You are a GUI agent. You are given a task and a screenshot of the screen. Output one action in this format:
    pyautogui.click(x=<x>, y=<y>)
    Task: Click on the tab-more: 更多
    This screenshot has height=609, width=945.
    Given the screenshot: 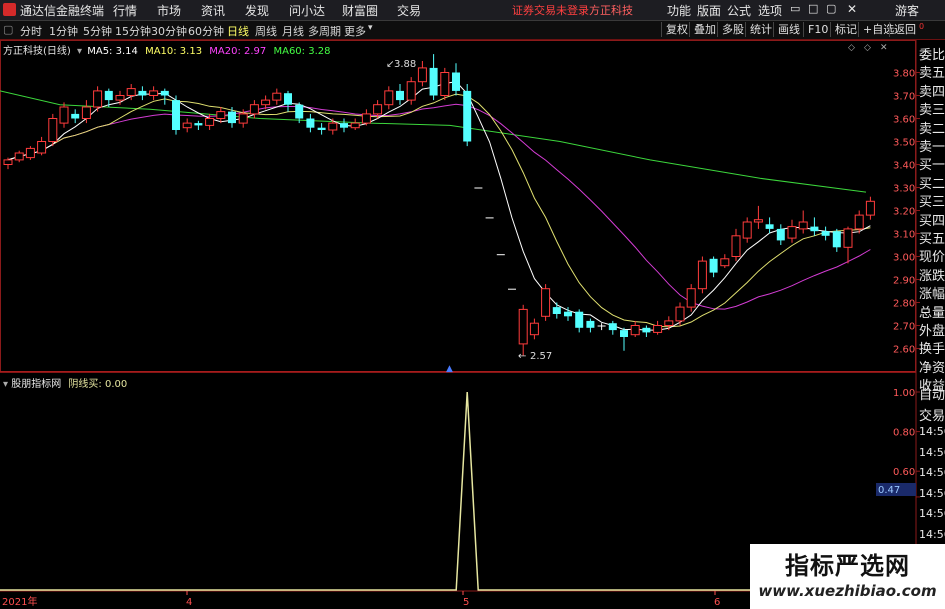 What is the action you would take?
    pyautogui.click(x=355, y=31)
    